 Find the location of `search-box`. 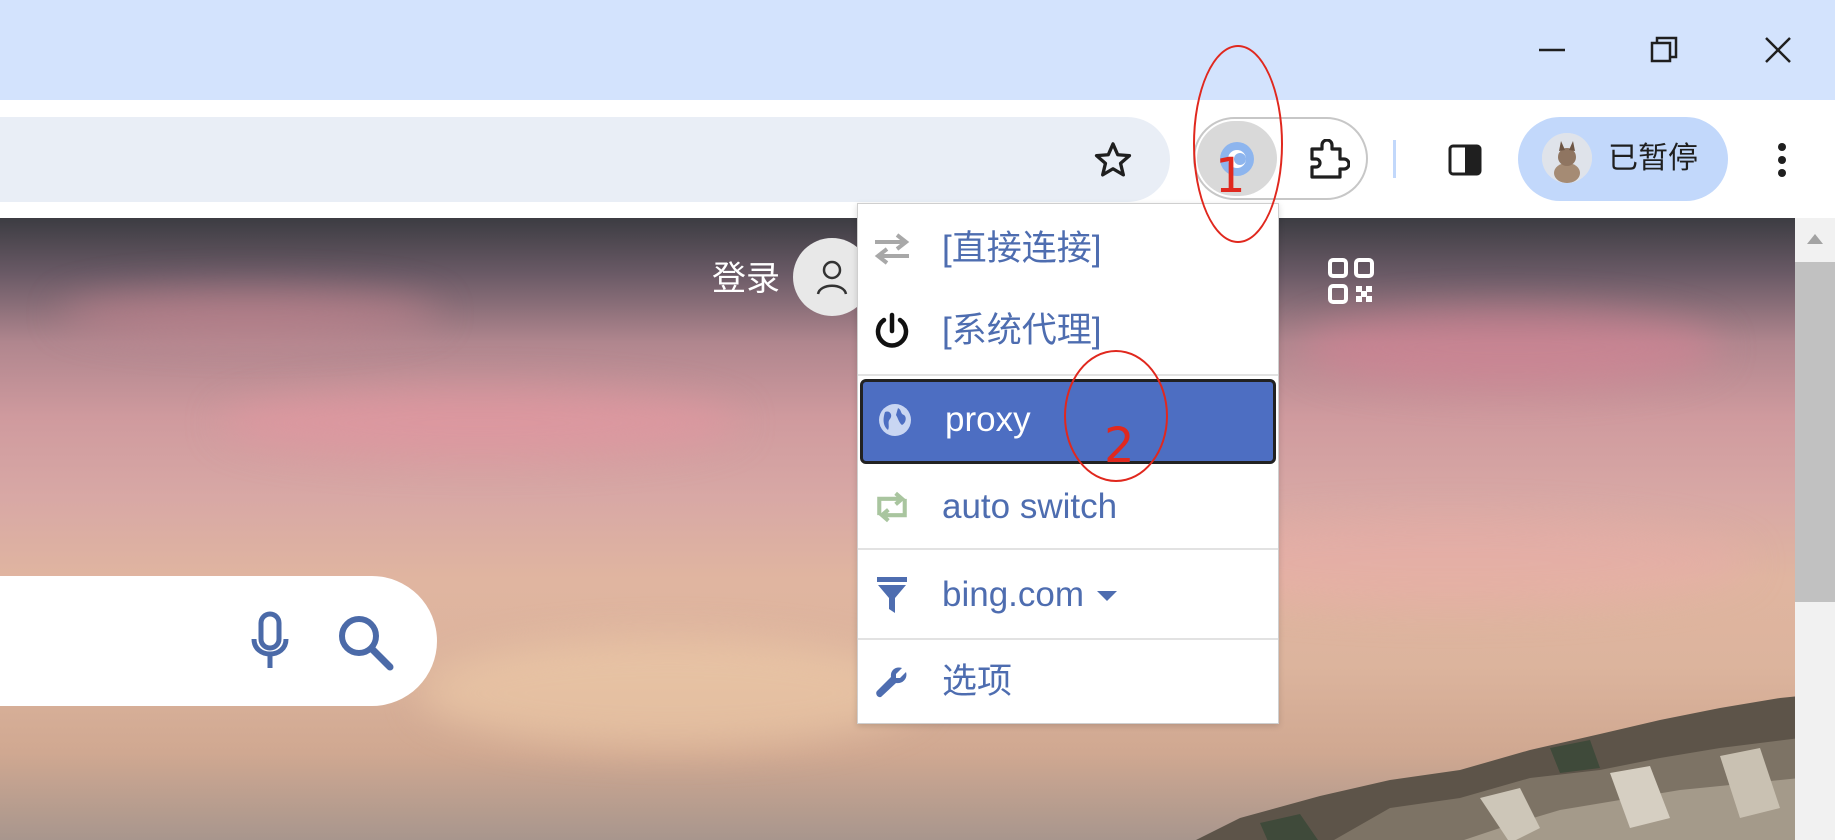

search-box is located at coordinates (218, 641).